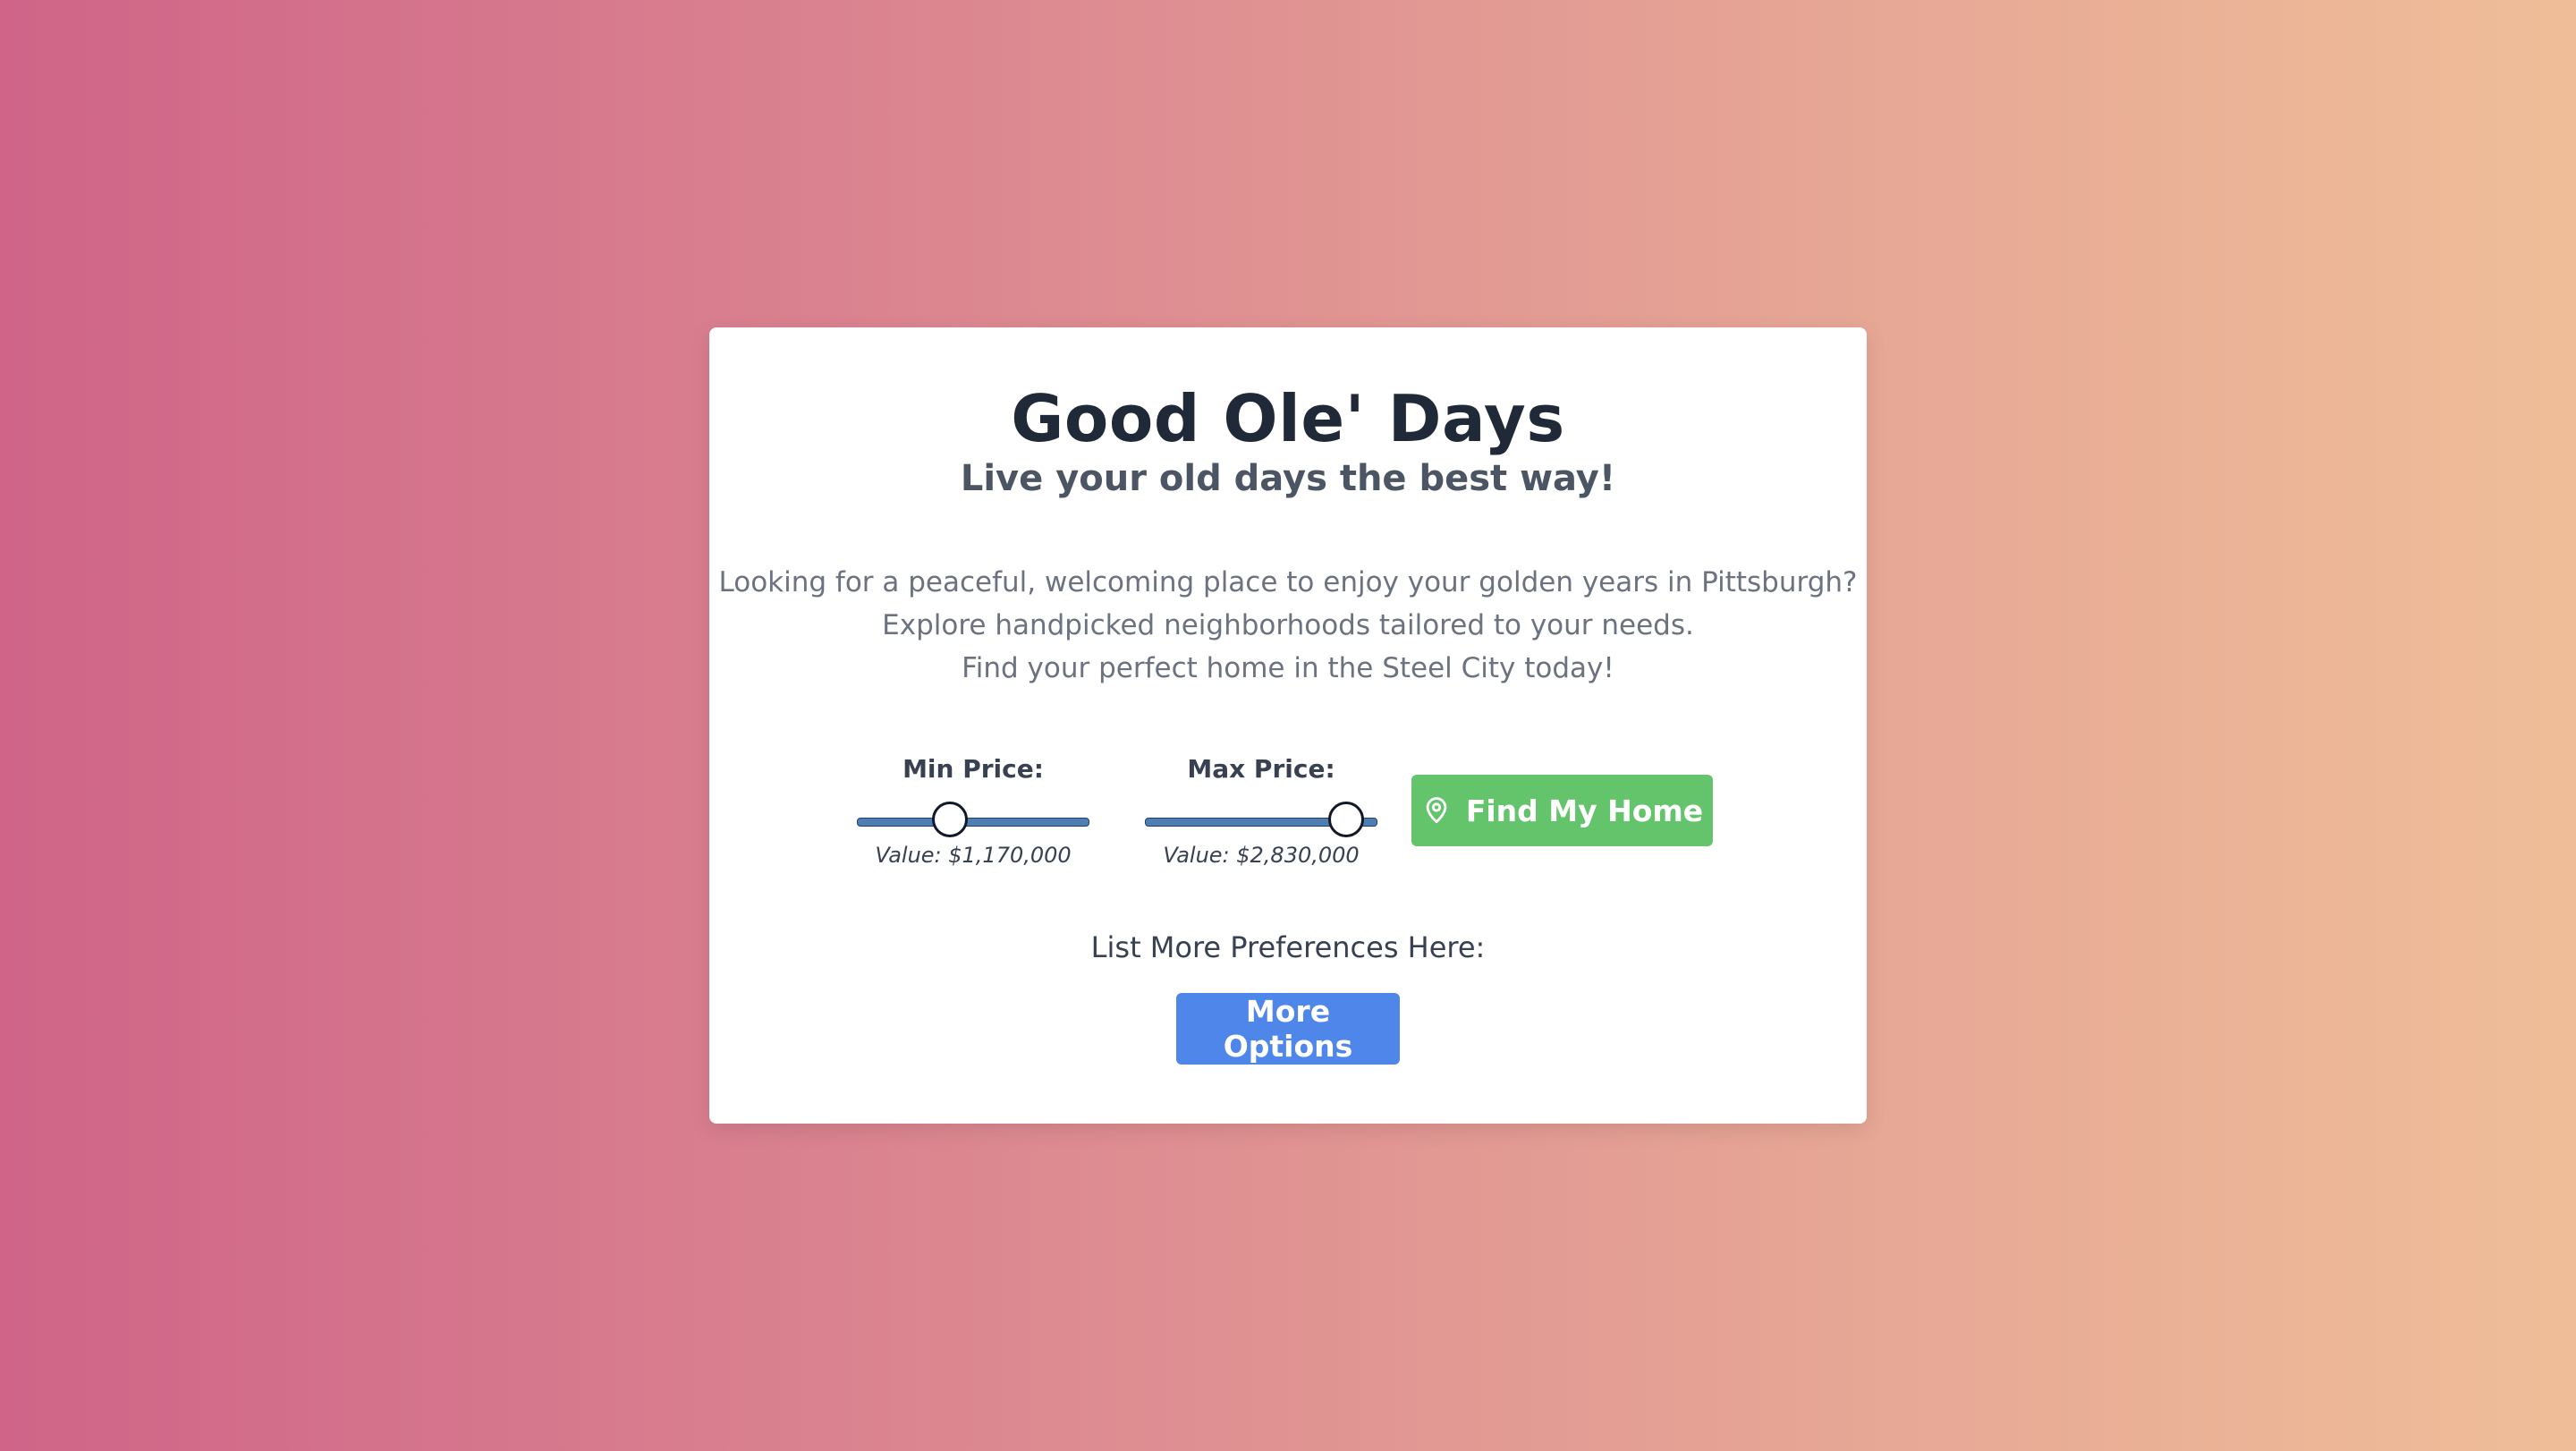 The height and width of the screenshot is (1451, 2576). I want to click on find-my-home-button: Find My Home, so click(1562, 810).